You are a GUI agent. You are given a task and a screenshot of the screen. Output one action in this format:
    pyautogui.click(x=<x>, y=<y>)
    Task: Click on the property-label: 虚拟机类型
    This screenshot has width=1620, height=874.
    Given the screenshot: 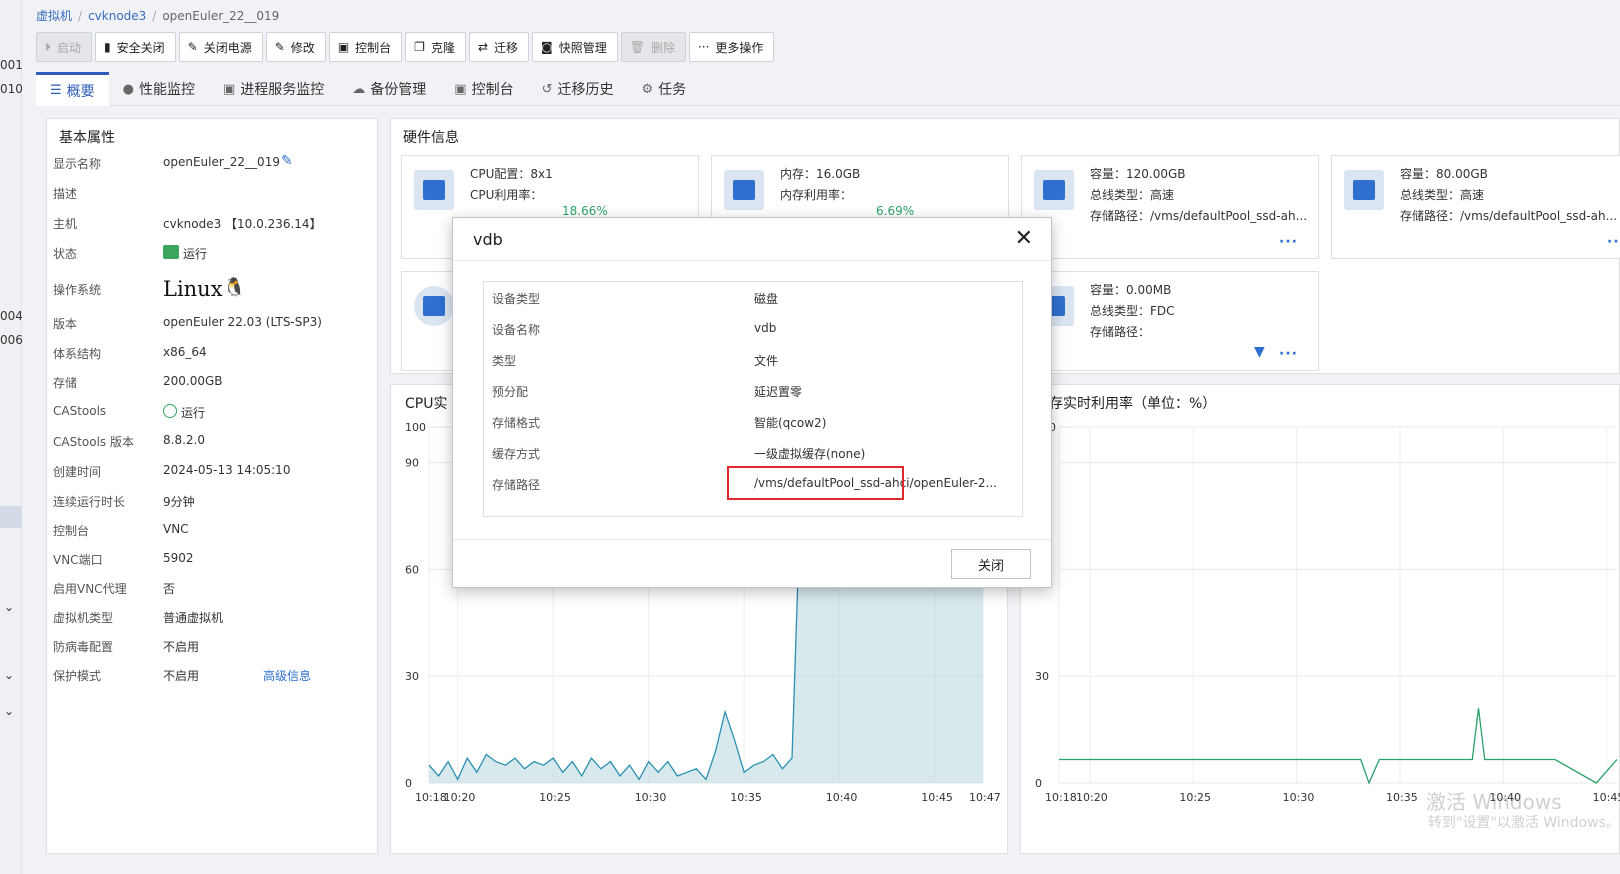 What is the action you would take?
    pyautogui.click(x=83, y=618)
    